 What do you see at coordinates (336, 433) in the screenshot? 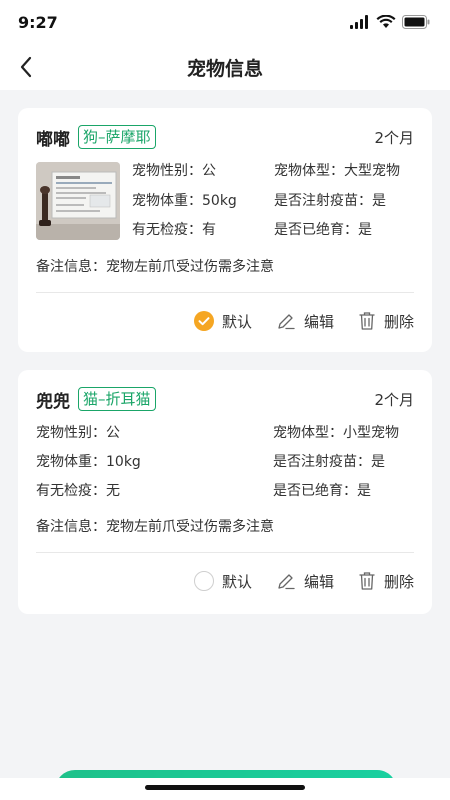
I see `pet-size: 宠物体型：小型宠物` at bounding box center [336, 433].